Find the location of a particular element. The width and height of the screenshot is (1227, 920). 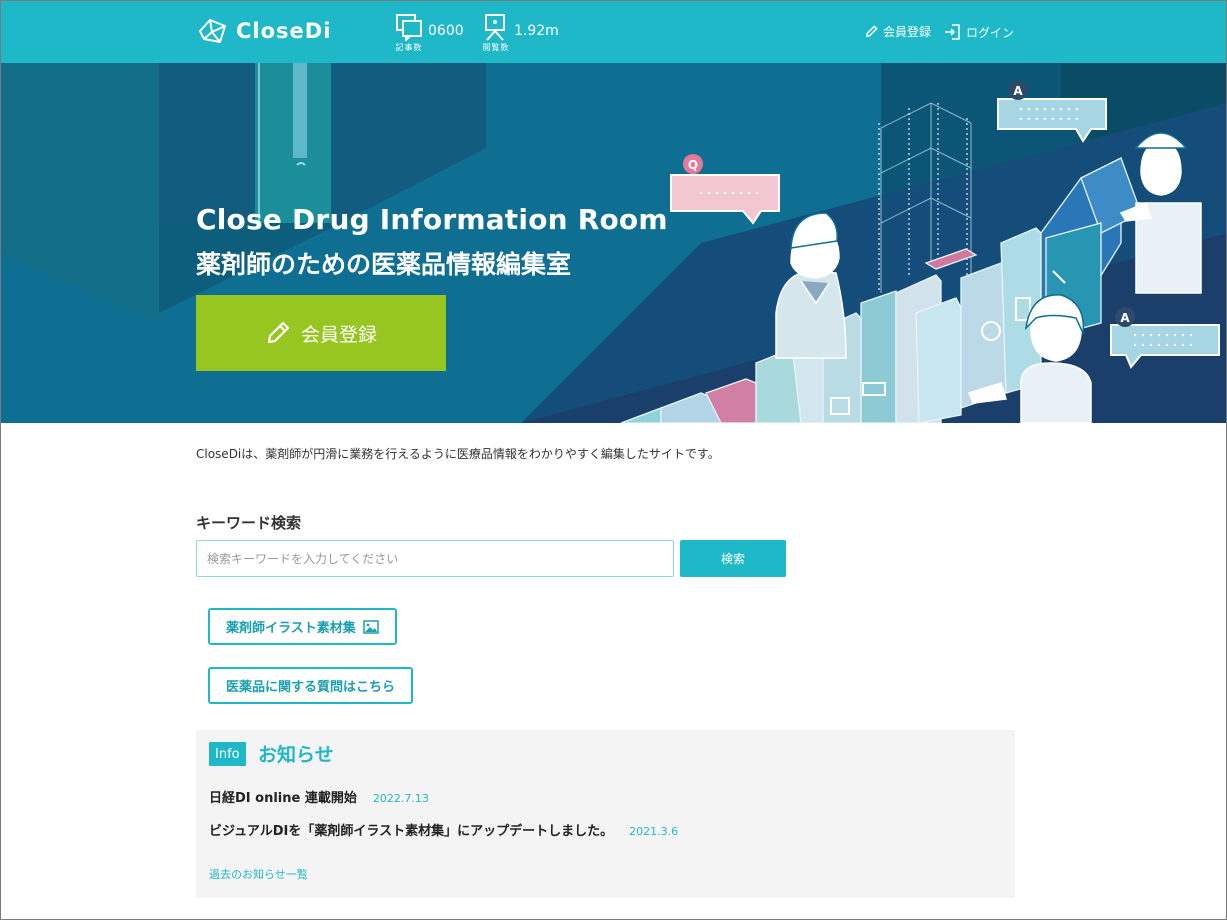

search-title: キーワード検索 is located at coordinates (249, 523).